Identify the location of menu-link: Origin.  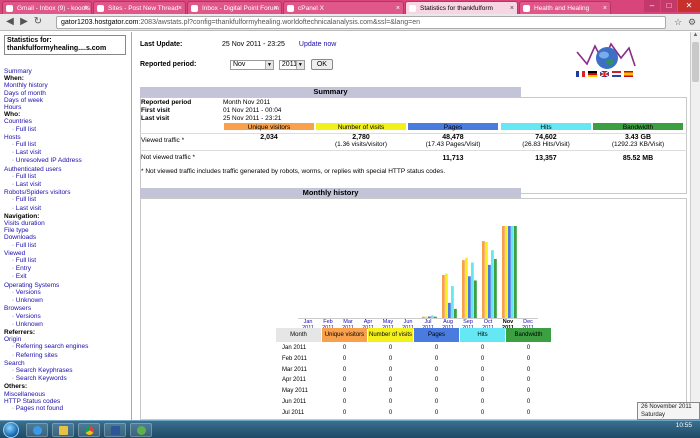
(67, 339).